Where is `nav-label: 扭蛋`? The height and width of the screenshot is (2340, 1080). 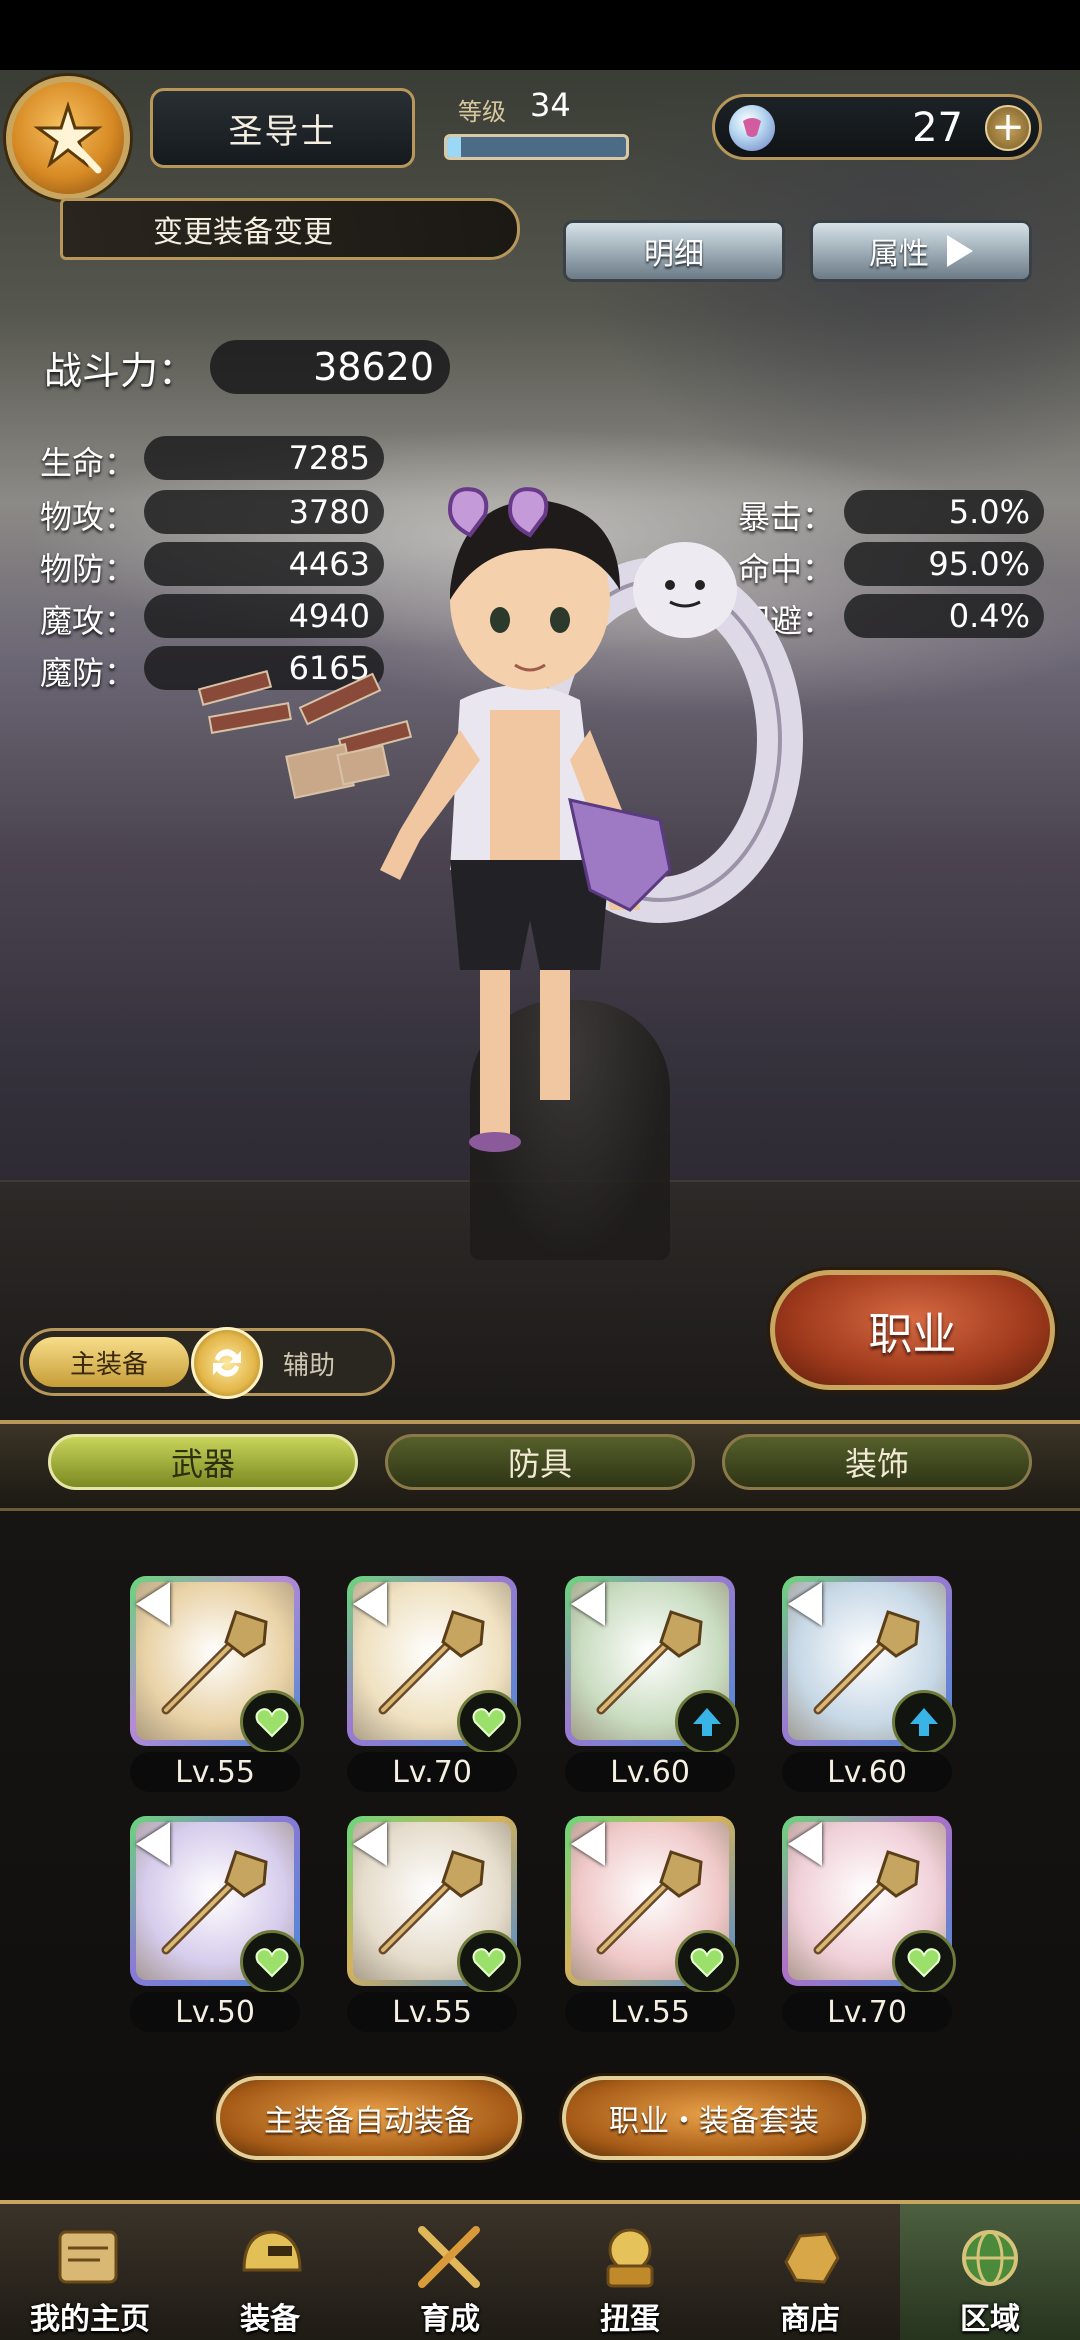
nav-label: 扭蛋 is located at coordinates (630, 2319).